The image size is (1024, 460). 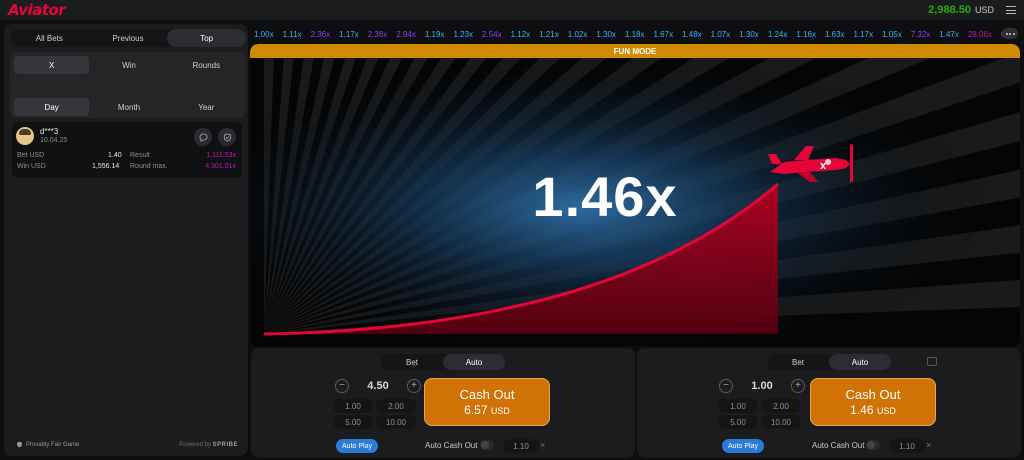 What do you see at coordinates (220, 166) in the screenshot?
I see `round-max-value: 4,301.01x` at bounding box center [220, 166].